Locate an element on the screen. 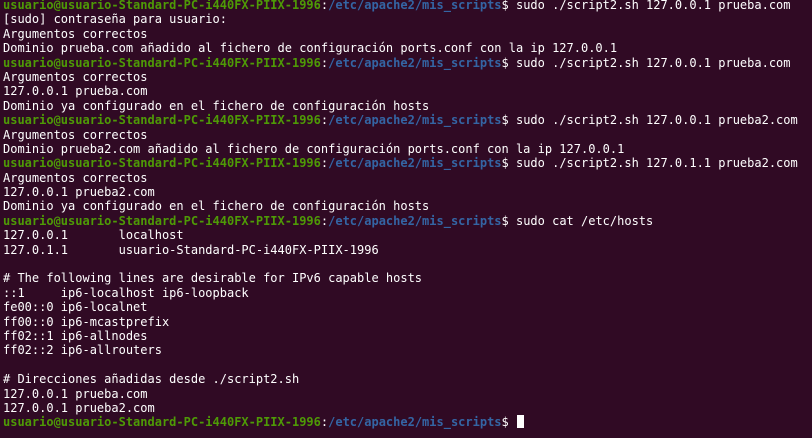  output-line: ff02::2 ip6-allrouters is located at coordinates (407, 350).